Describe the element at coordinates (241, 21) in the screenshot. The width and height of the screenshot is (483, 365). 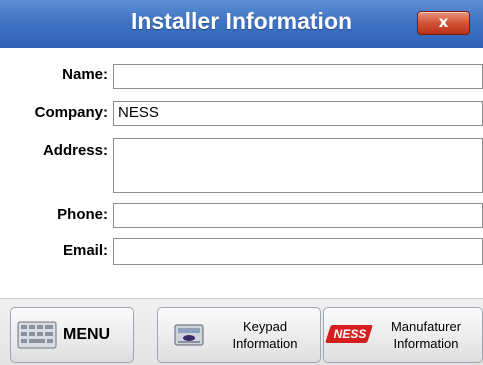
I see `window-title: Installer Information` at that location.